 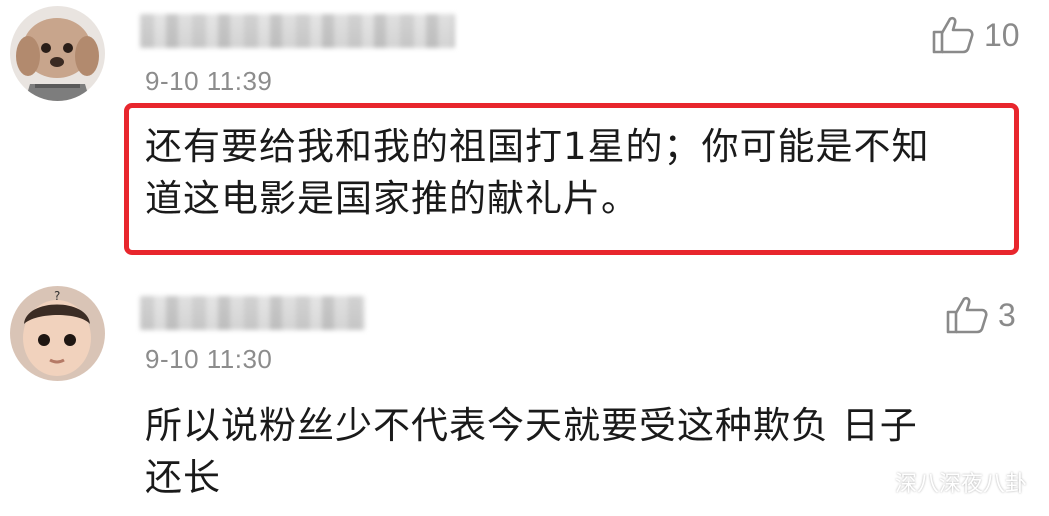 What do you see at coordinates (869, 482) in the screenshot?
I see `wechat-icon` at bounding box center [869, 482].